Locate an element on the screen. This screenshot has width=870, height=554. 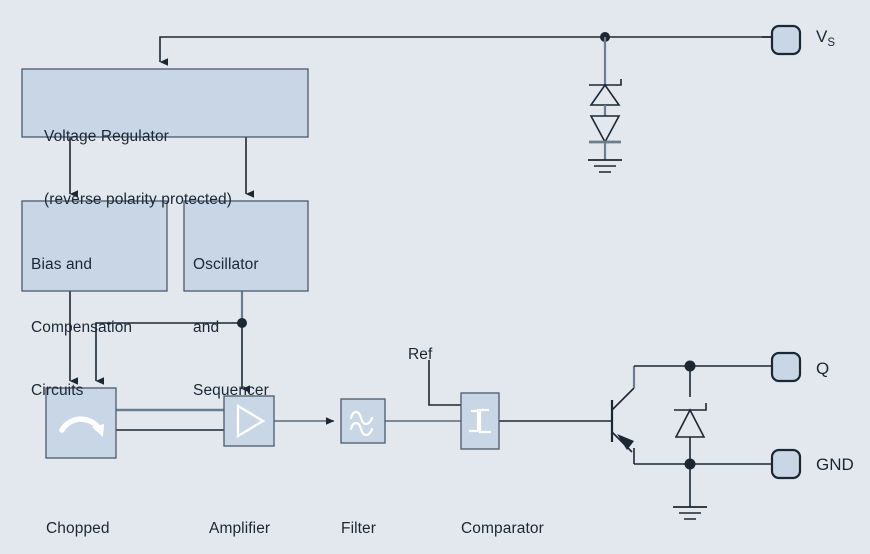
caption-chopped-hall-probe: Chopped Hall Probe is located at coordinates (78, 528).